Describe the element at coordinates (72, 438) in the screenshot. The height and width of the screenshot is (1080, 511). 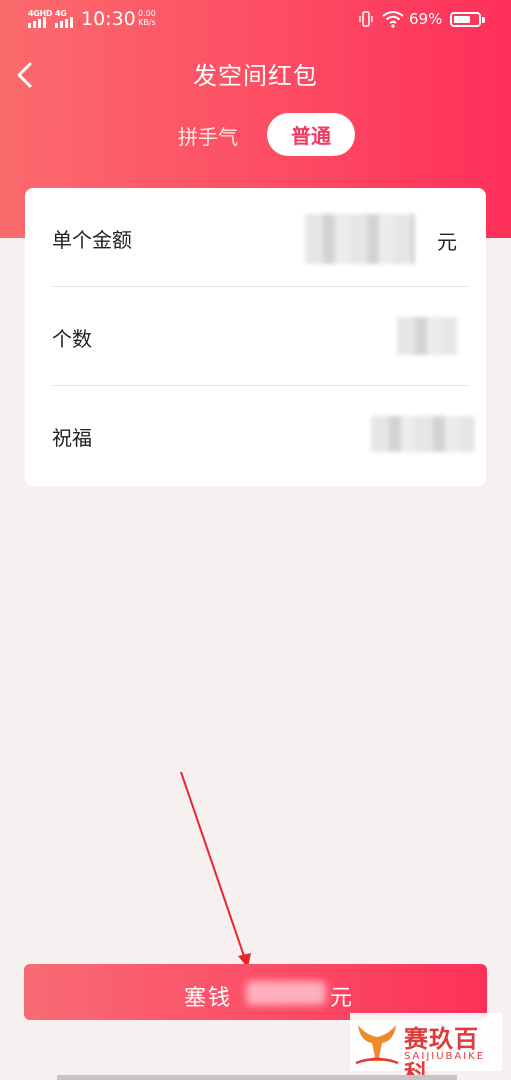
I see `greeting-label: 祝福` at that location.